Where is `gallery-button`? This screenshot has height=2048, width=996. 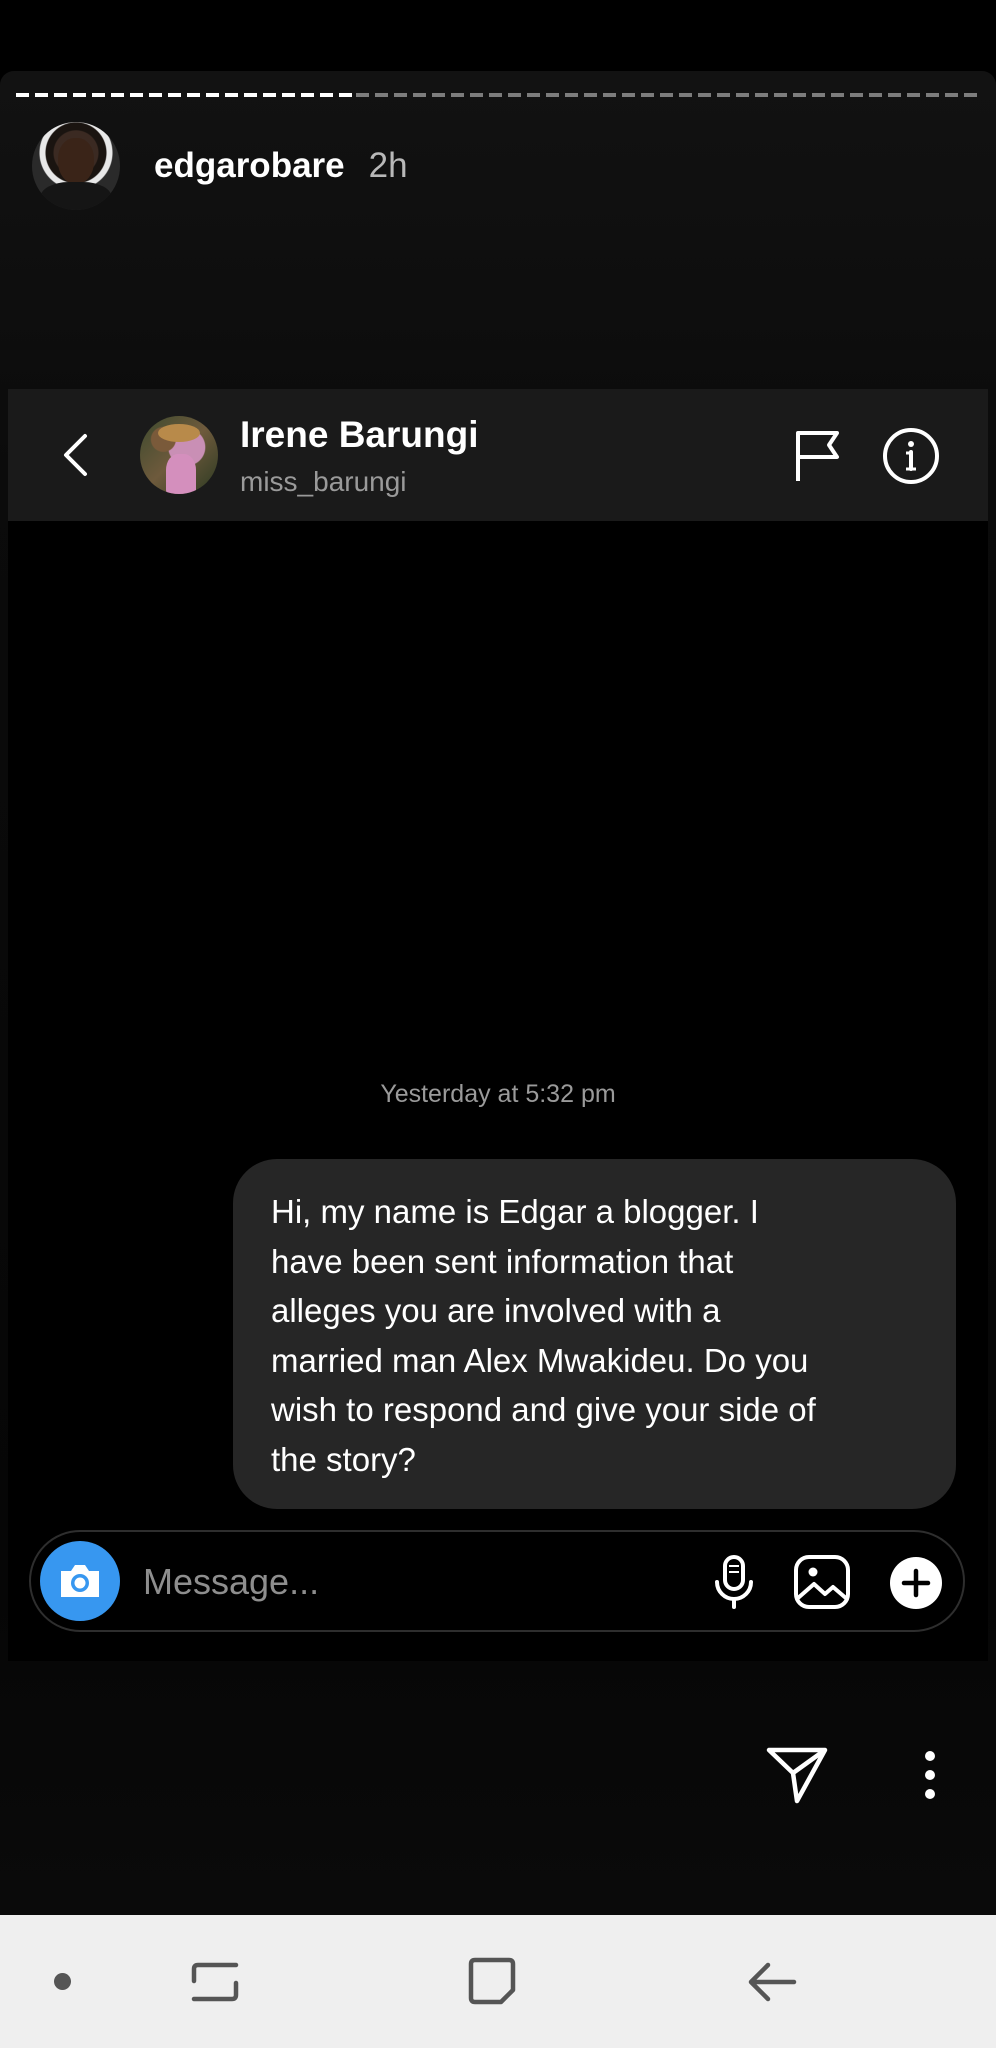 gallery-button is located at coordinates (822, 1582).